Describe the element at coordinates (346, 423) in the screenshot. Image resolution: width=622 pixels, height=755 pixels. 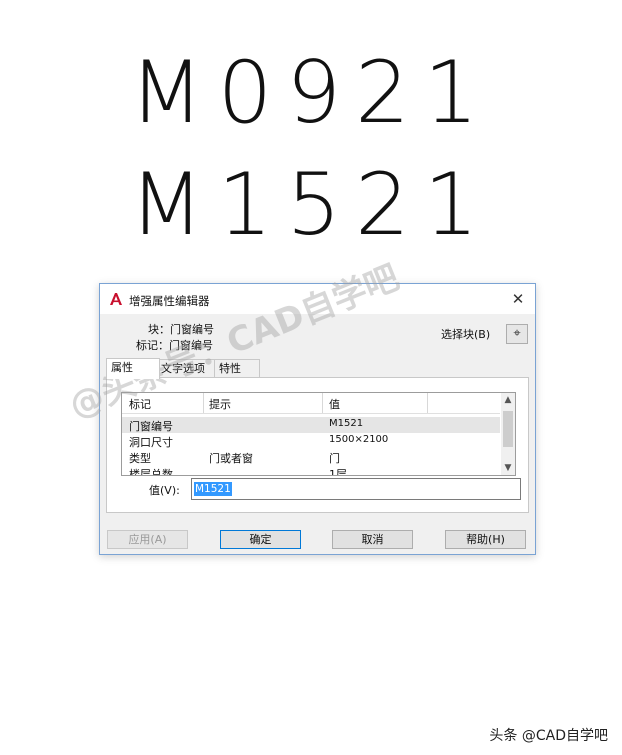
I see `row-value: M1521` at that location.